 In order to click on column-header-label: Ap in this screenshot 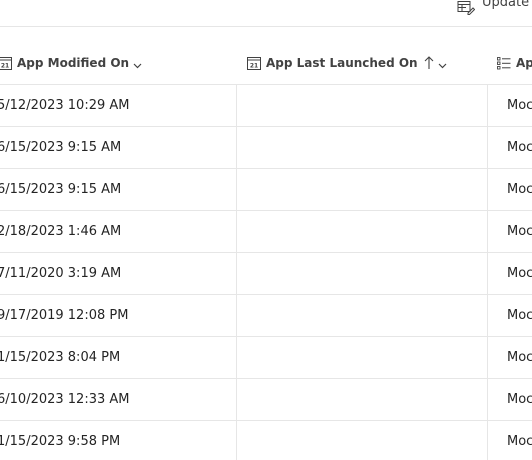, I will do `click(524, 63)`.